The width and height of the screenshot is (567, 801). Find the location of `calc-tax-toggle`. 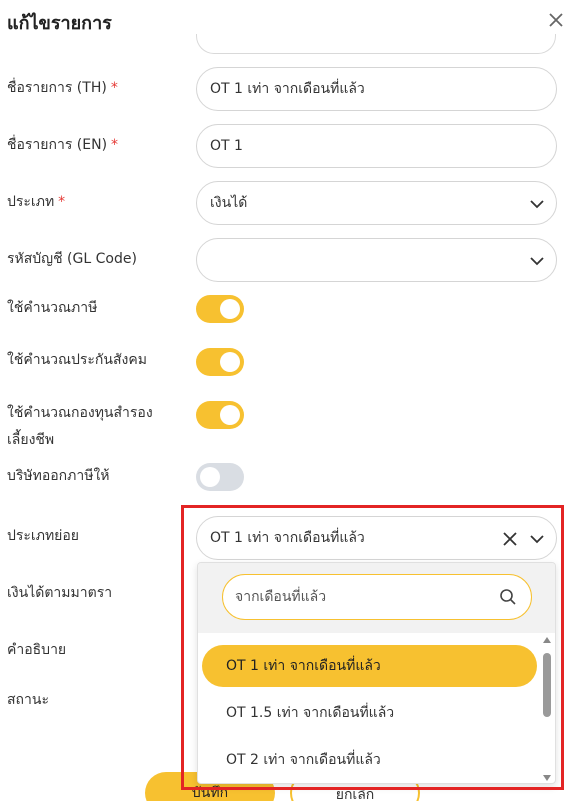

calc-tax-toggle is located at coordinates (220, 309).